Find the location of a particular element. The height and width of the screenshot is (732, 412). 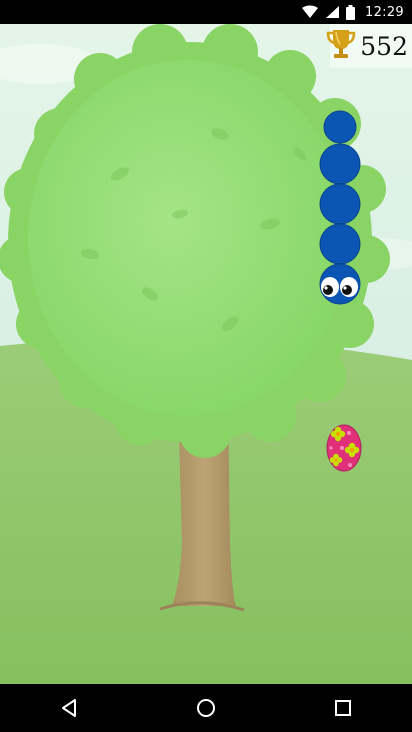

status-bar: 12:29 is located at coordinates (206, 12).